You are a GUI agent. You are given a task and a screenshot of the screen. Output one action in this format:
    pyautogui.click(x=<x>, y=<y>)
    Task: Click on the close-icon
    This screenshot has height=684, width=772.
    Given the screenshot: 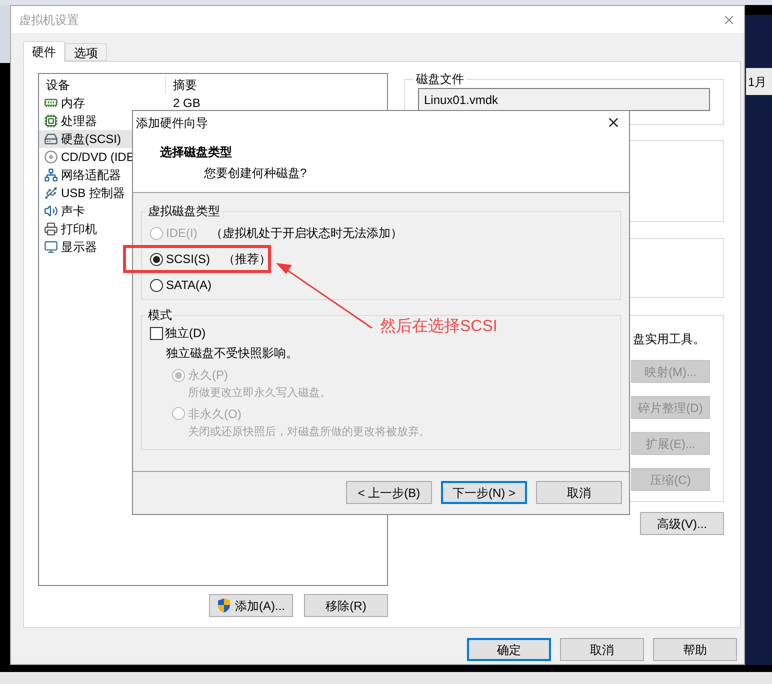 What is the action you would take?
    pyautogui.click(x=613, y=122)
    